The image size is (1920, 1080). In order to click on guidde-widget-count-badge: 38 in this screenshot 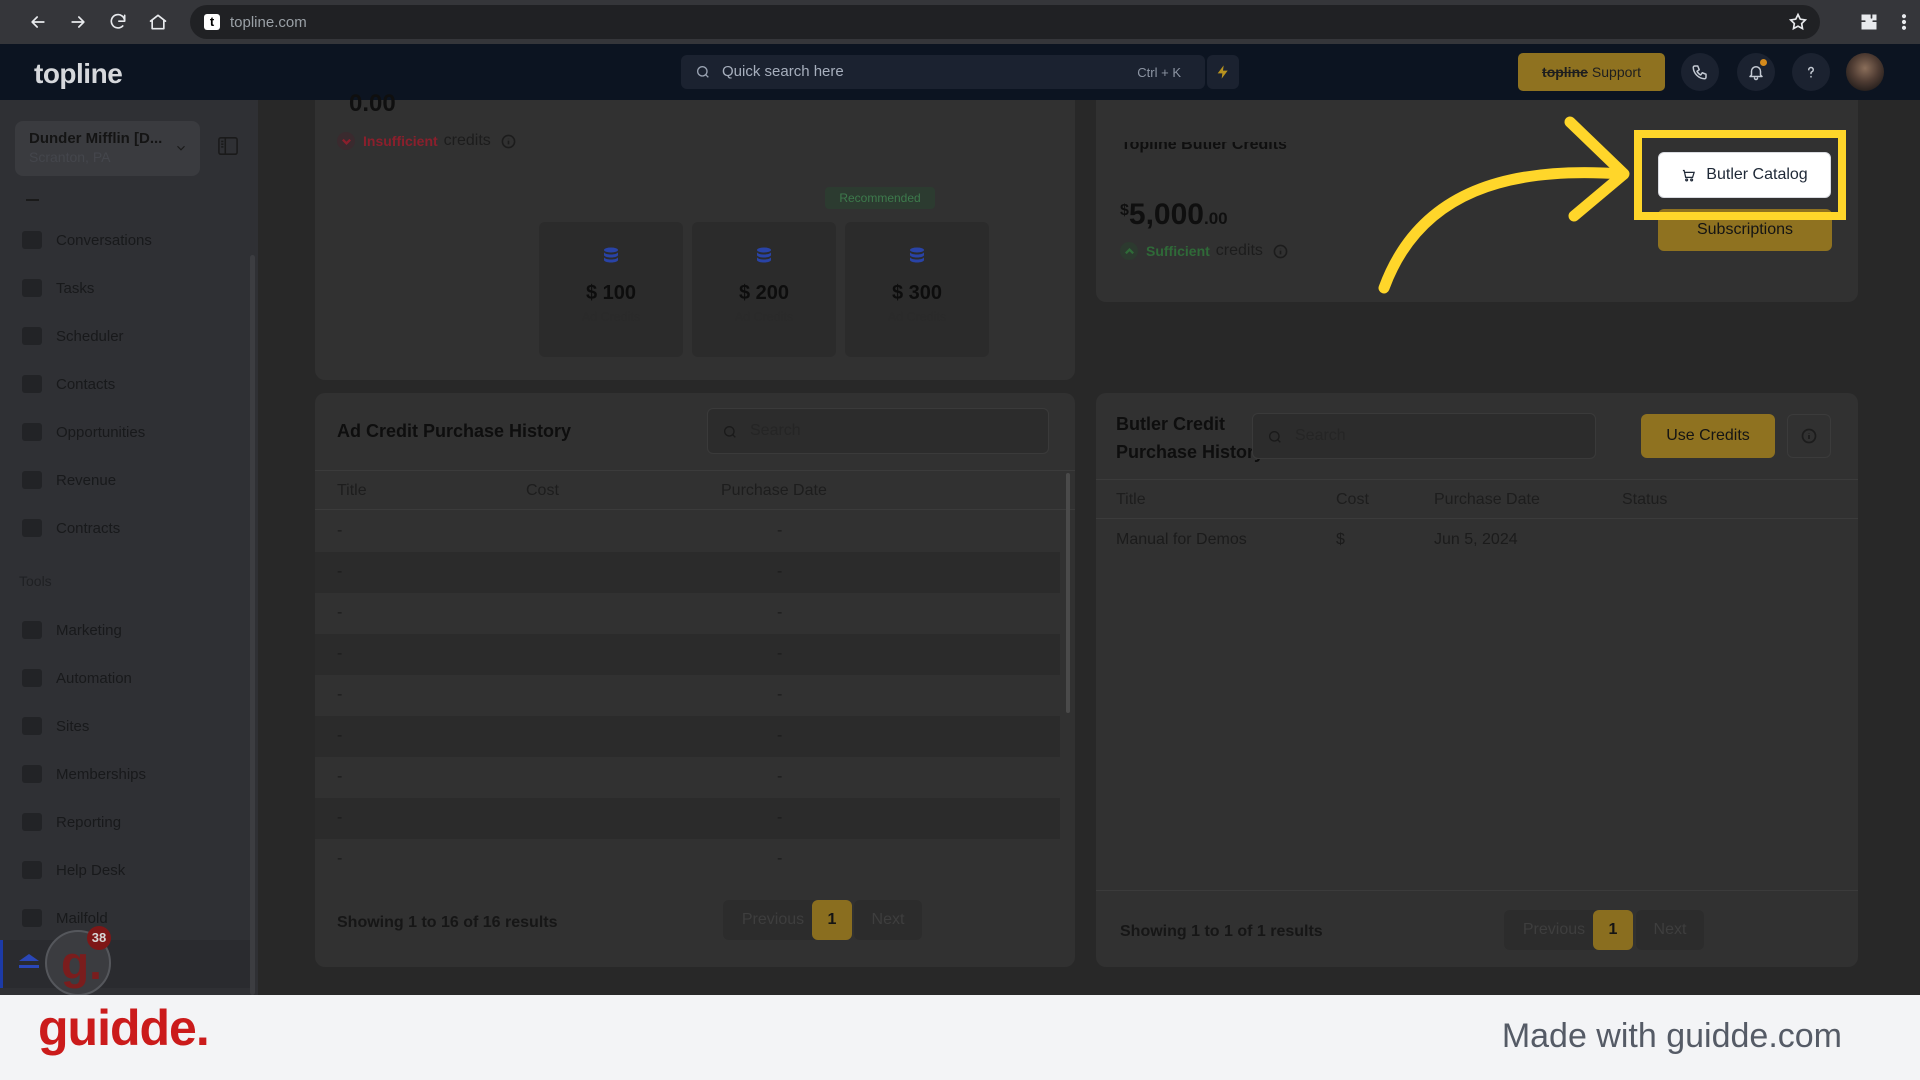, I will do `click(99, 938)`.